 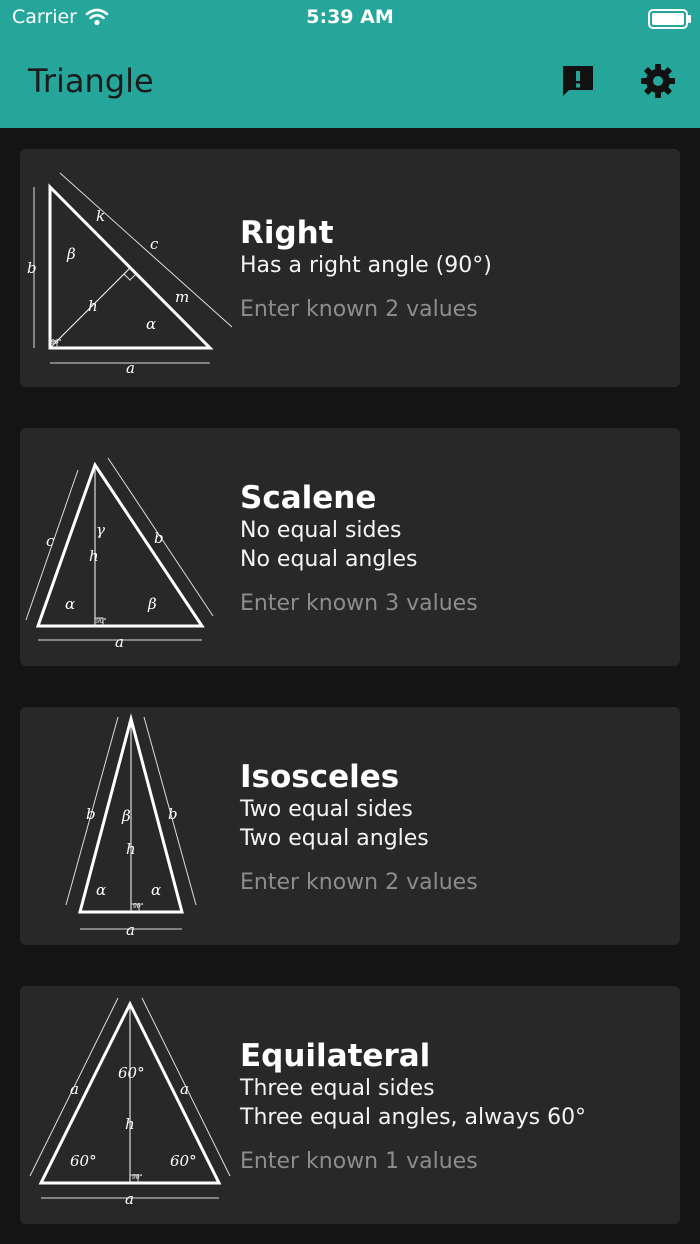 I want to click on card-hint: Enter known 1 values, so click(x=359, y=1161).